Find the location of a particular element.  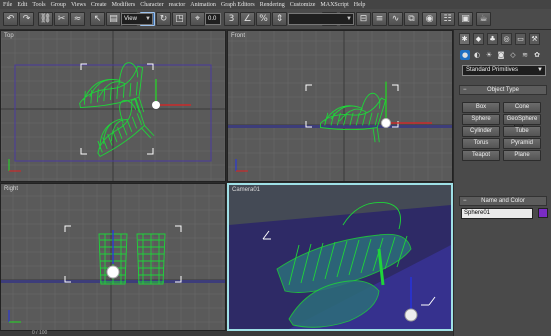

menu-graph-editors: Graph Editors is located at coordinates (238, 5).